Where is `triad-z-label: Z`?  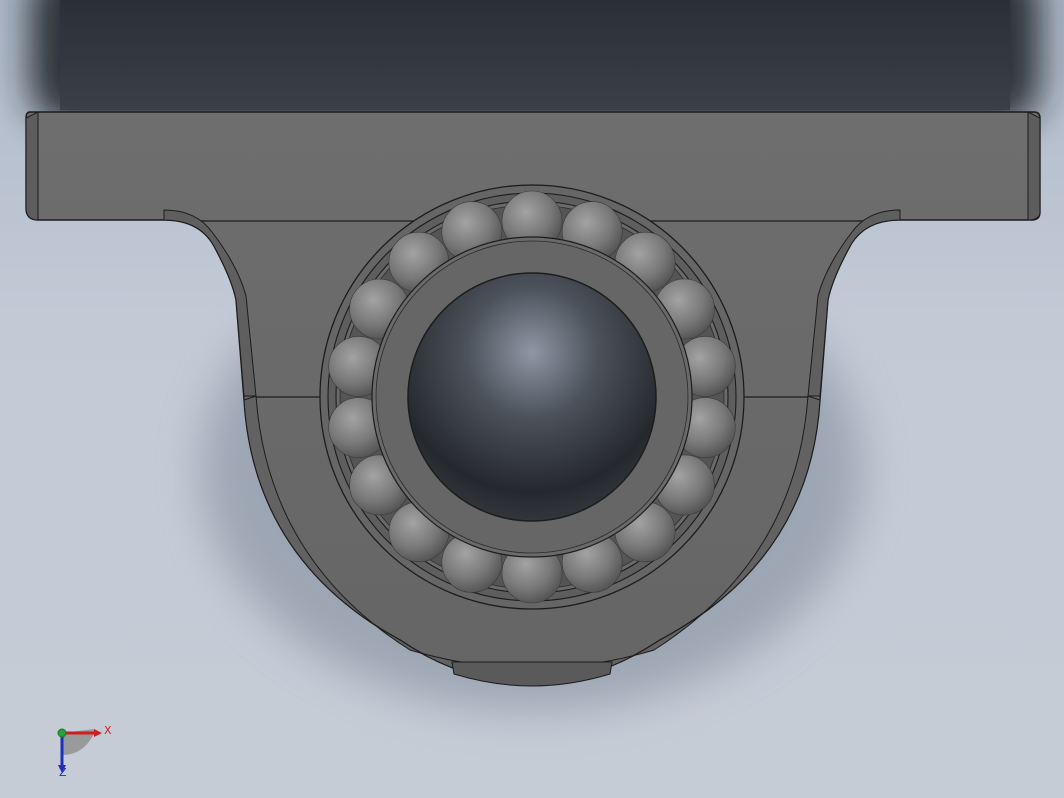 triad-z-label: Z is located at coordinates (63, 772).